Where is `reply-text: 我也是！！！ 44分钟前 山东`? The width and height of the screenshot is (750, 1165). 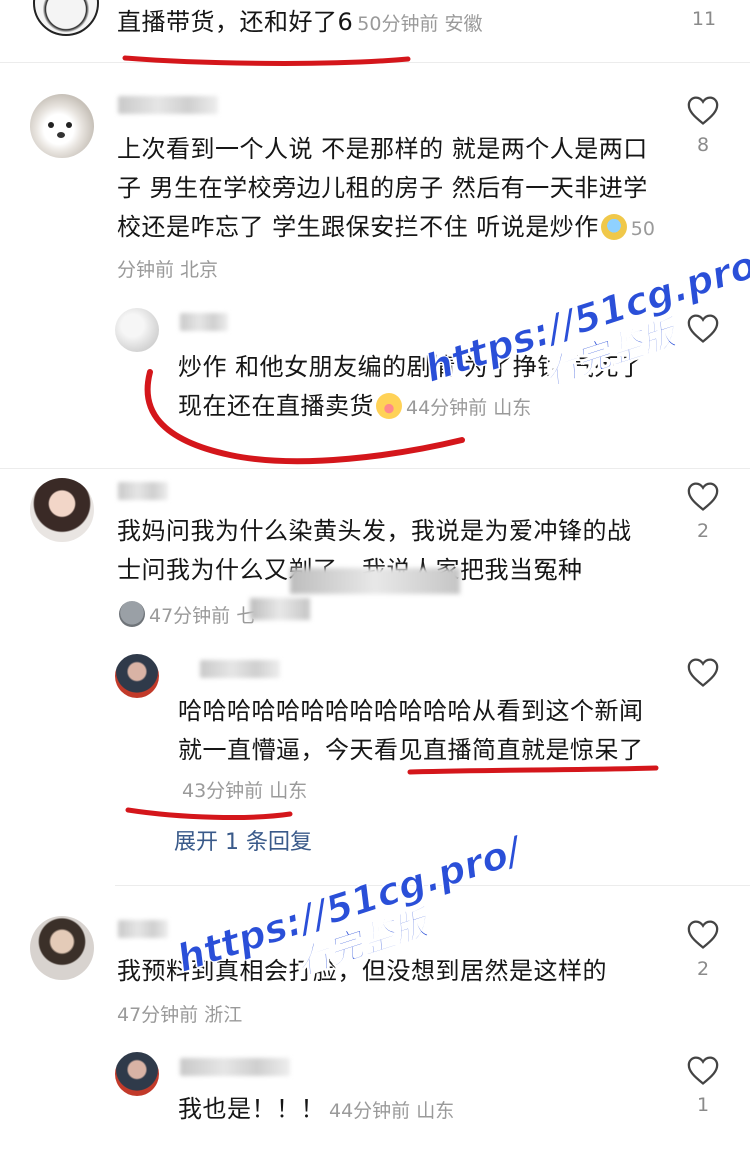 reply-text: 我也是！！！ 44分钟前 山东 is located at coordinates (316, 1109).